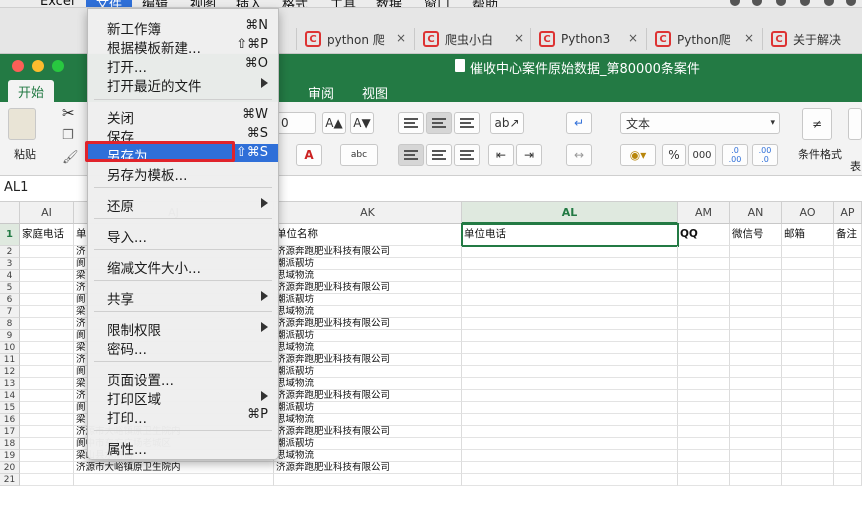 This screenshot has height=515, width=862. Describe the element at coordinates (368, 213) in the screenshot. I see `column-header-ak: AK` at that location.